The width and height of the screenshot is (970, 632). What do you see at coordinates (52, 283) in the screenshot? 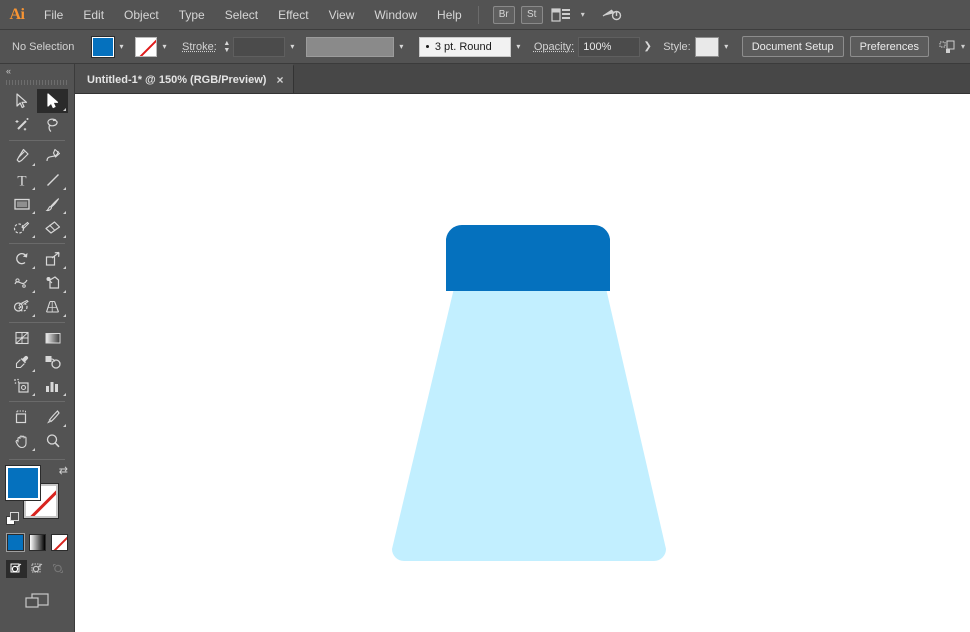
I see `free-transform-tool` at bounding box center [52, 283].